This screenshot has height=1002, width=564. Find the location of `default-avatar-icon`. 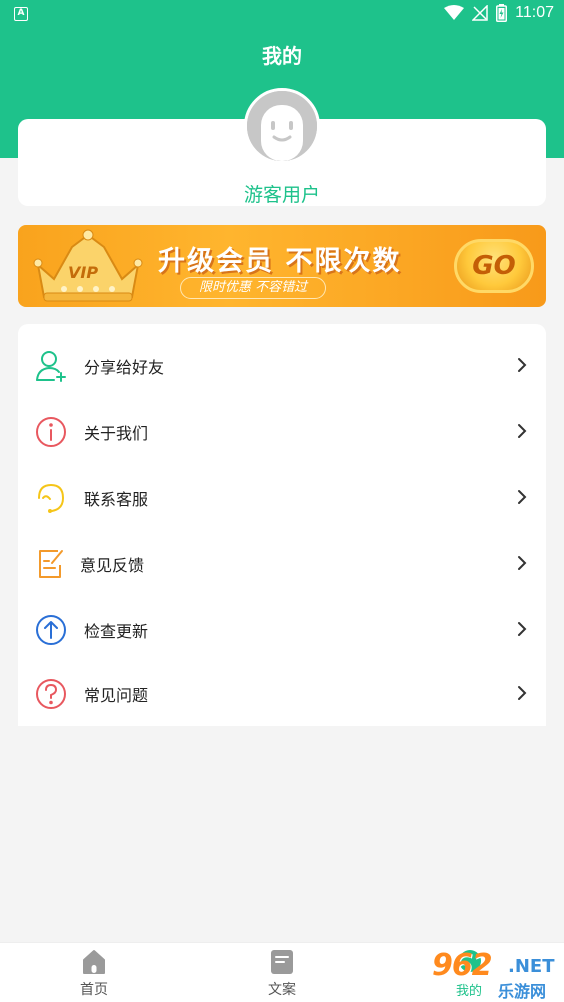

default-avatar-icon is located at coordinates (282, 126).